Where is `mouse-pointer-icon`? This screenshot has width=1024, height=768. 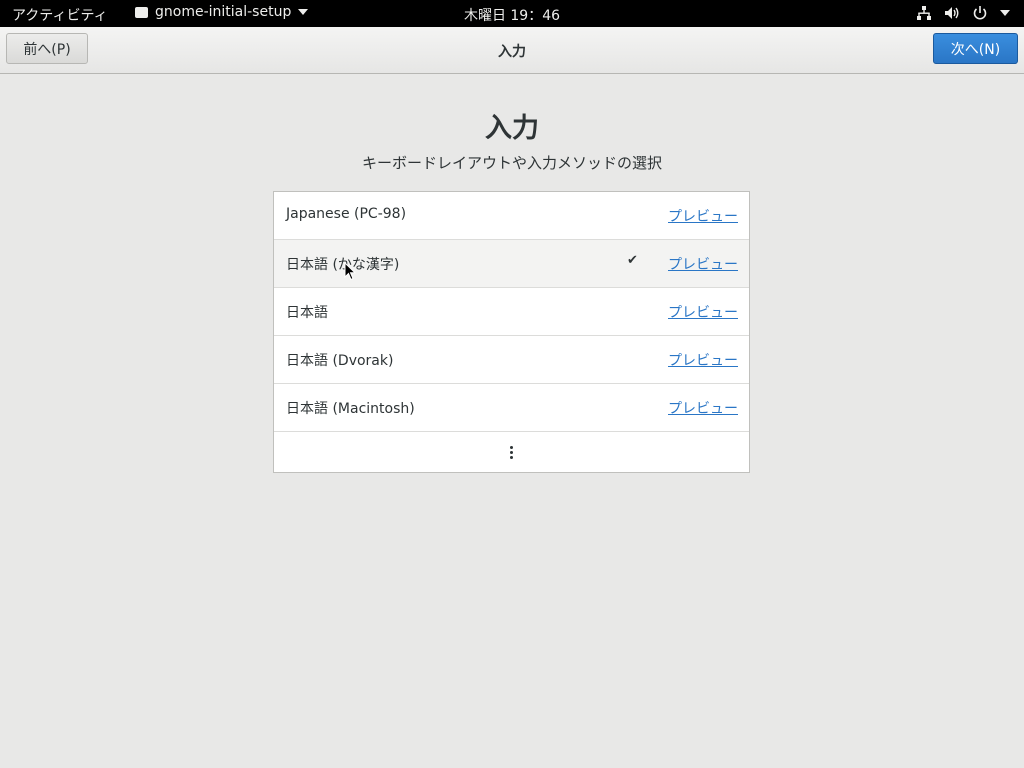 mouse-pointer-icon is located at coordinates (350, 271).